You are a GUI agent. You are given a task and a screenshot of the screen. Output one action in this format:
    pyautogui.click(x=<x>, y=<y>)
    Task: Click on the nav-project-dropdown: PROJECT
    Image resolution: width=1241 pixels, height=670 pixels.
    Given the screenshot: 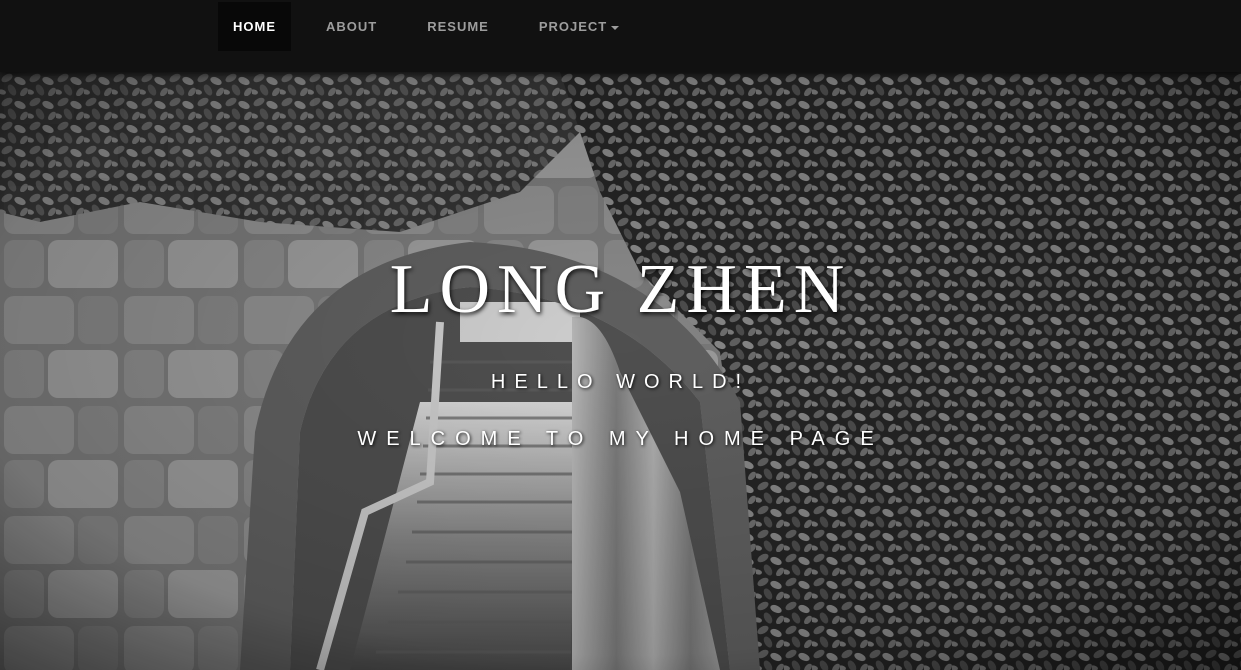 What is the action you would take?
    pyautogui.click(x=579, y=26)
    